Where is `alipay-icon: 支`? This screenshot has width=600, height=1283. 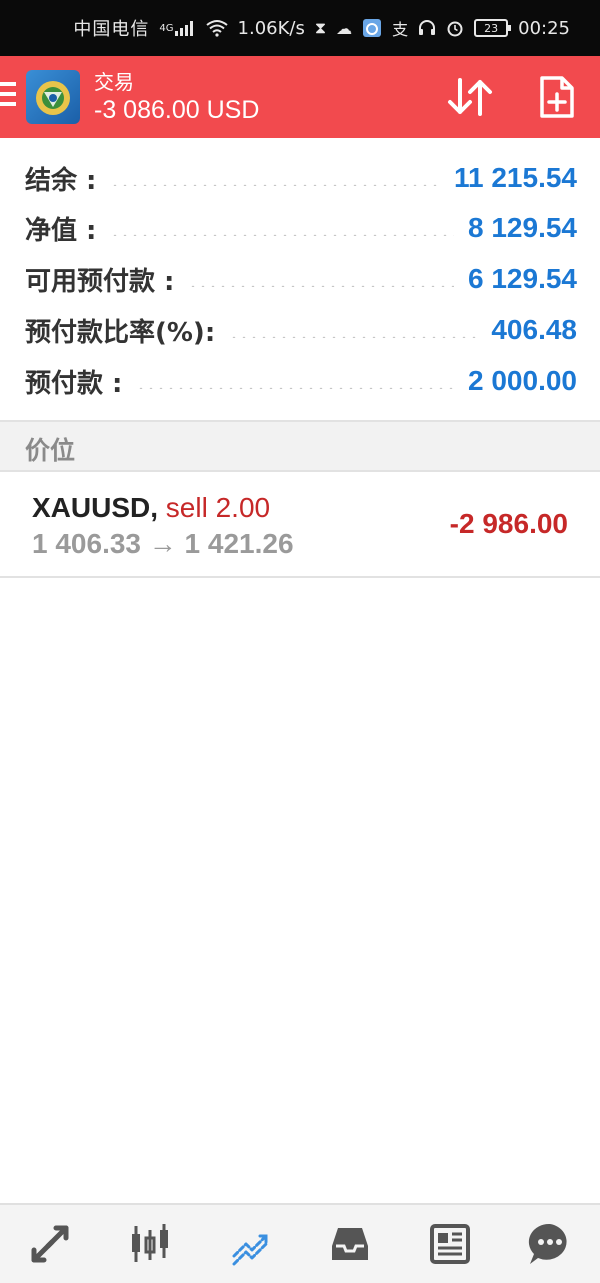 alipay-icon: 支 is located at coordinates (400, 29).